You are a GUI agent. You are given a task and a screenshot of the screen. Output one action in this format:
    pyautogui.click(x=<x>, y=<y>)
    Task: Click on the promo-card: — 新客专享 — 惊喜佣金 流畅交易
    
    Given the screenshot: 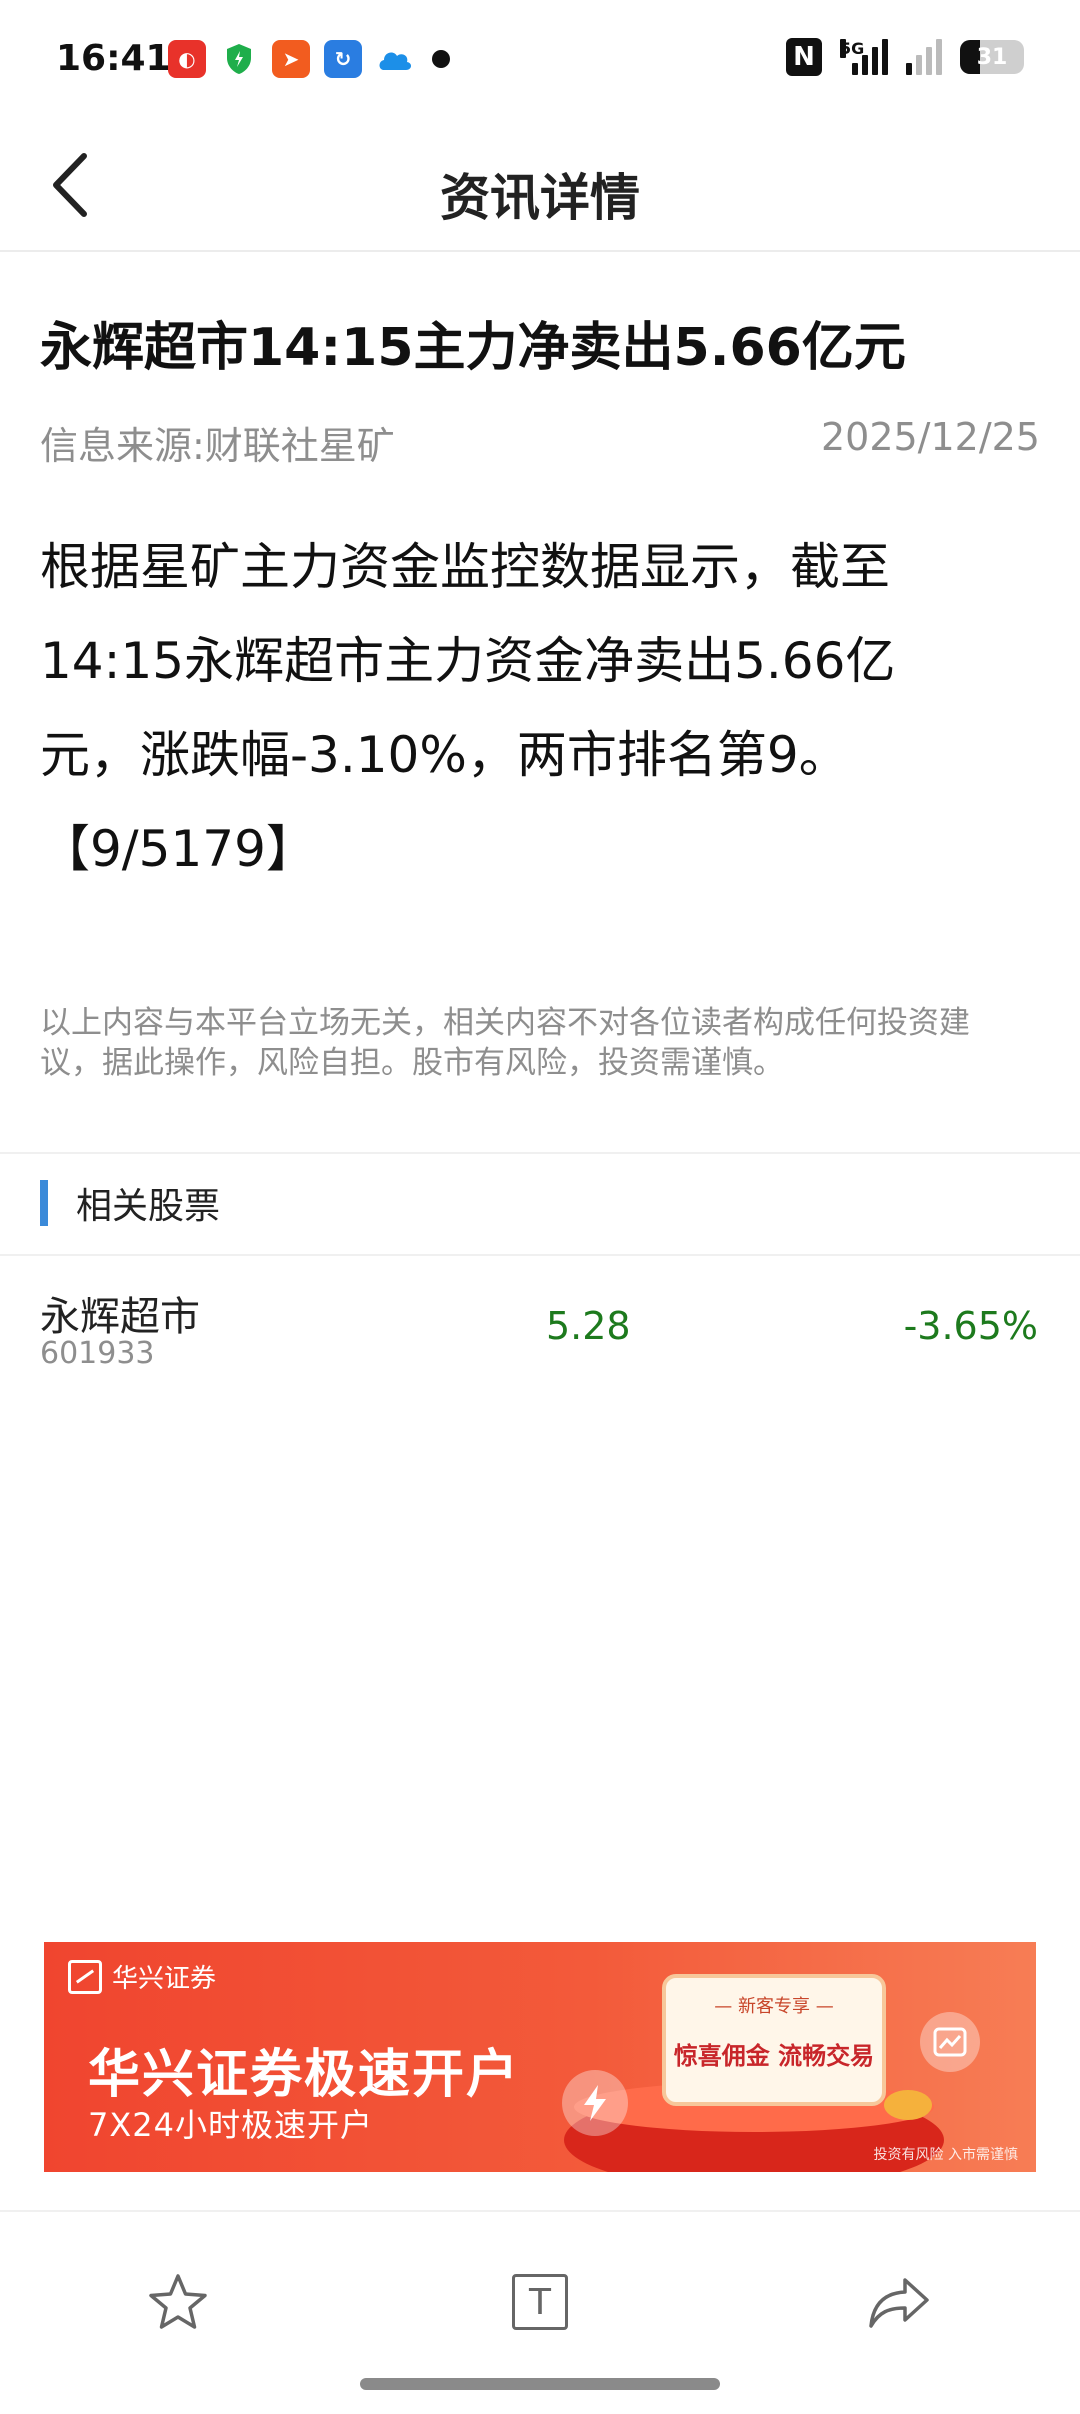 What is the action you would take?
    pyautogui.click(x=774, y=2040)
    